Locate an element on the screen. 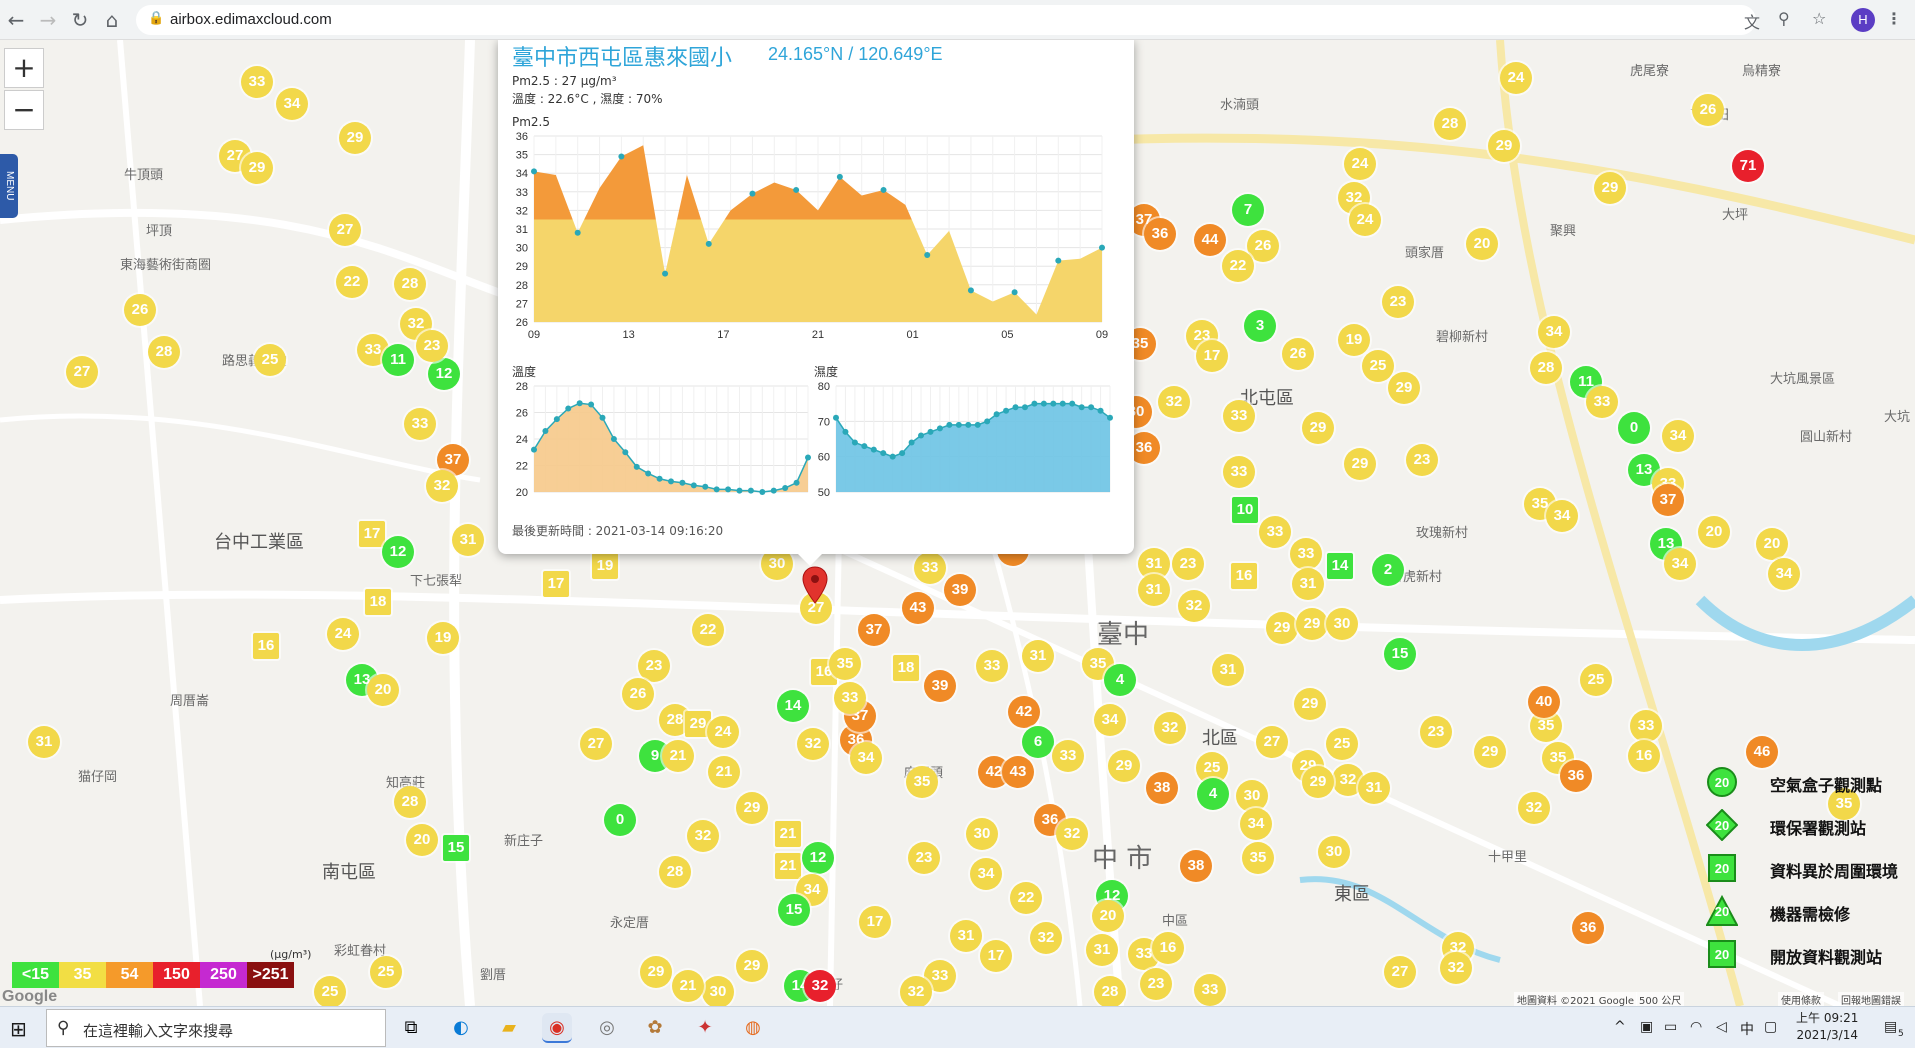 Image resolution: width=1915 pixels, height=1048 pixels. sensor-marker: 22 is located at coordinates (708, 630).